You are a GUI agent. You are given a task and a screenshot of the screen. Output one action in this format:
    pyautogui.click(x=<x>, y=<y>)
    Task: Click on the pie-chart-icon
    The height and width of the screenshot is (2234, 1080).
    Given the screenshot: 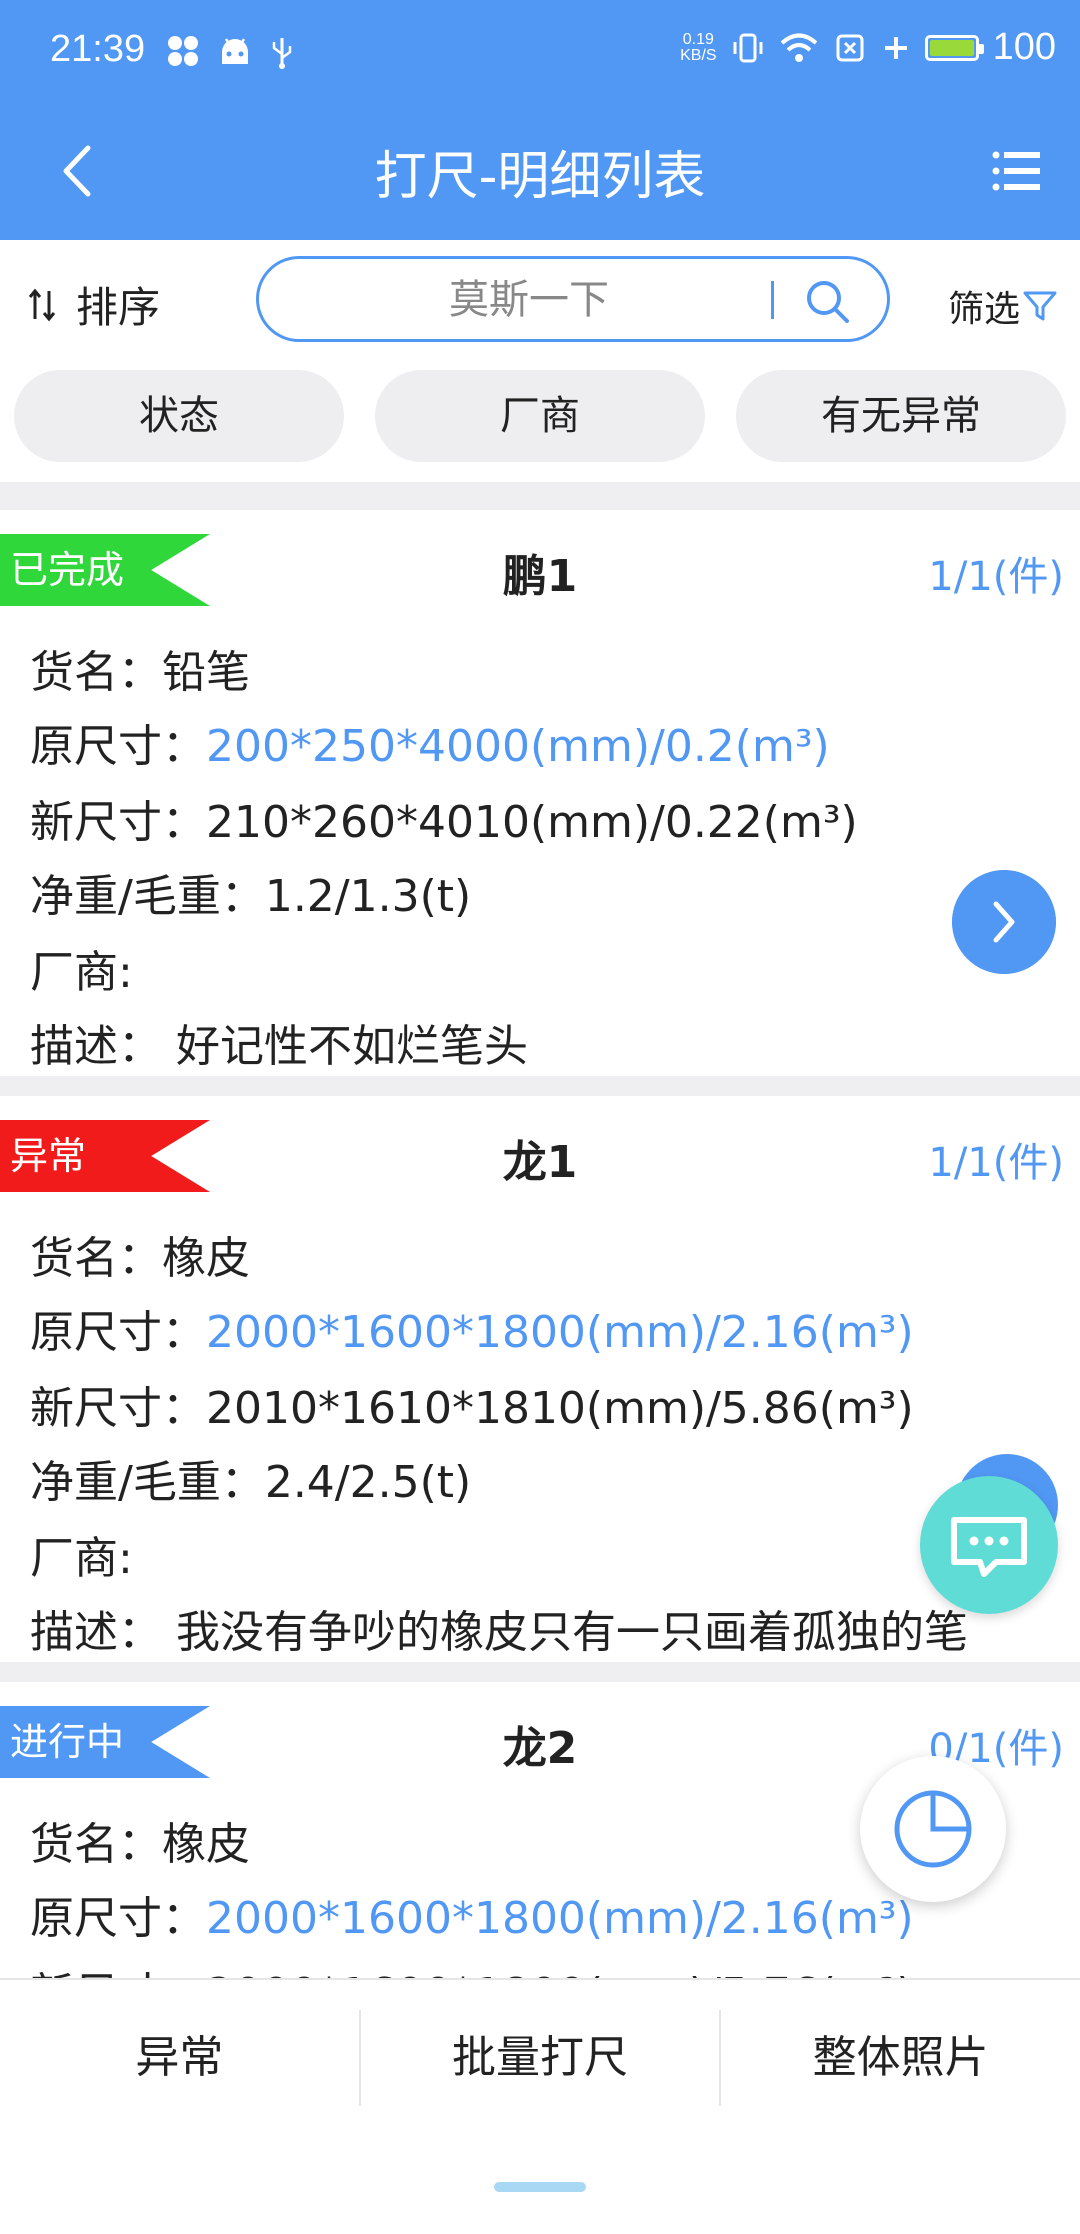 What is the action you would take?
    pyautogui.click(x=933, y=1829)
    